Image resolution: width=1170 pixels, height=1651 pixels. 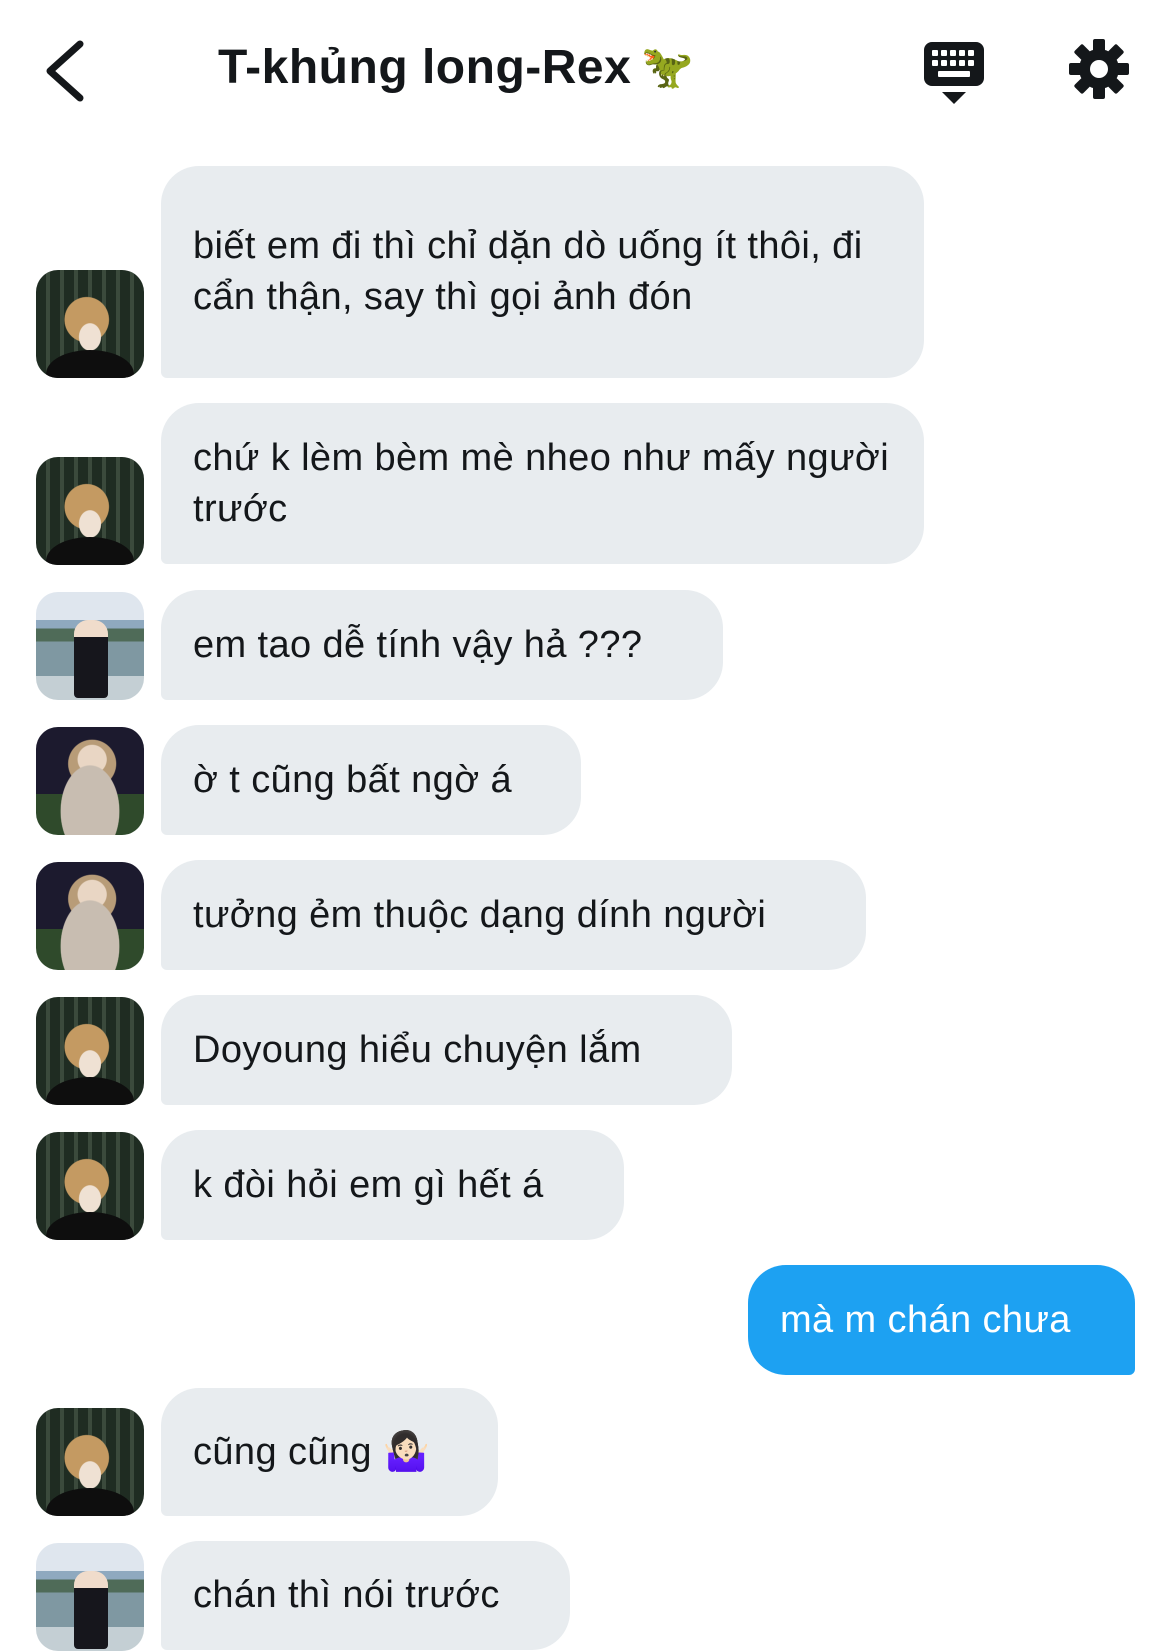 What do you see at coordinates (417, 1049) in the screenshot?
I see `message-text: Doyoung hiểu chuyện lắm` at bounding box center [417, 1049].